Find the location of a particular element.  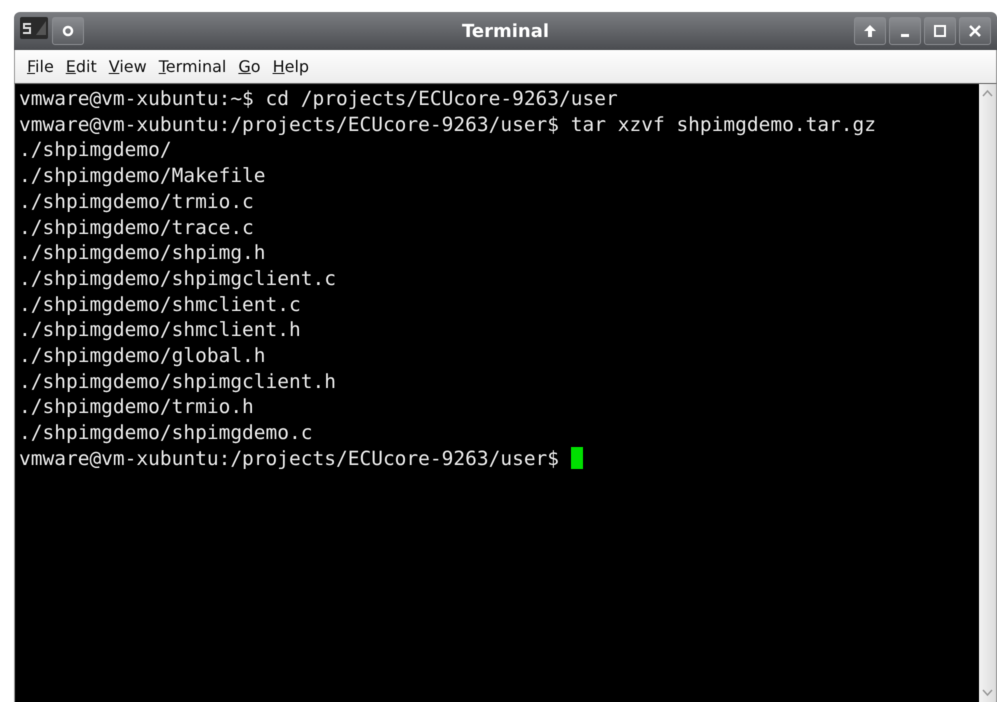

terminal-line: ./shpimgdemo/global.h is located at coordinates (142, 356).